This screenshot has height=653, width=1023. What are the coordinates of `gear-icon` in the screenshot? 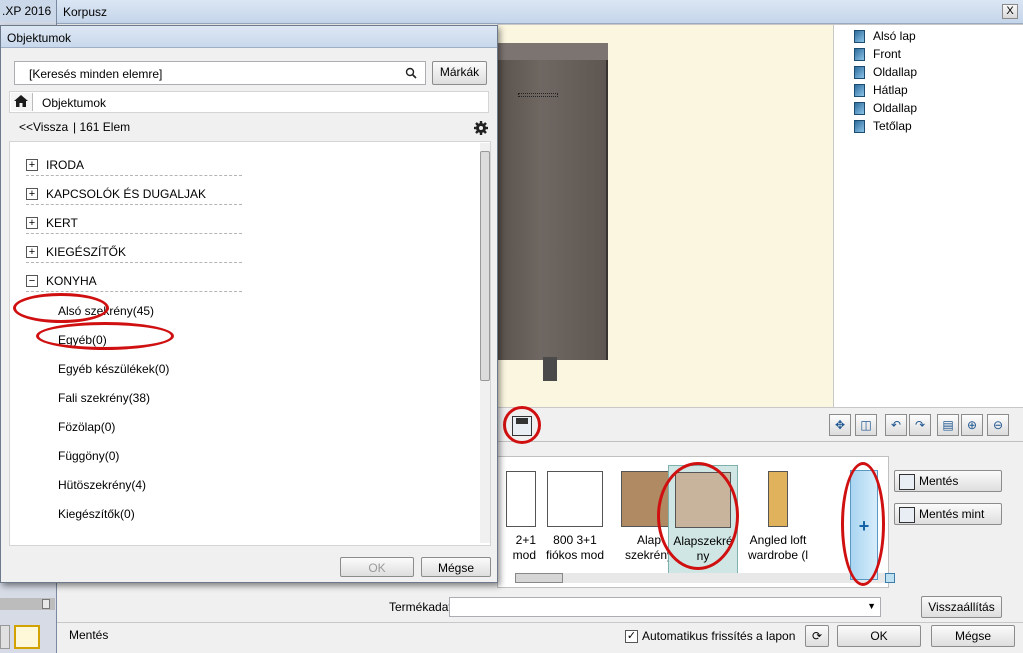 It's located at (481, 128).